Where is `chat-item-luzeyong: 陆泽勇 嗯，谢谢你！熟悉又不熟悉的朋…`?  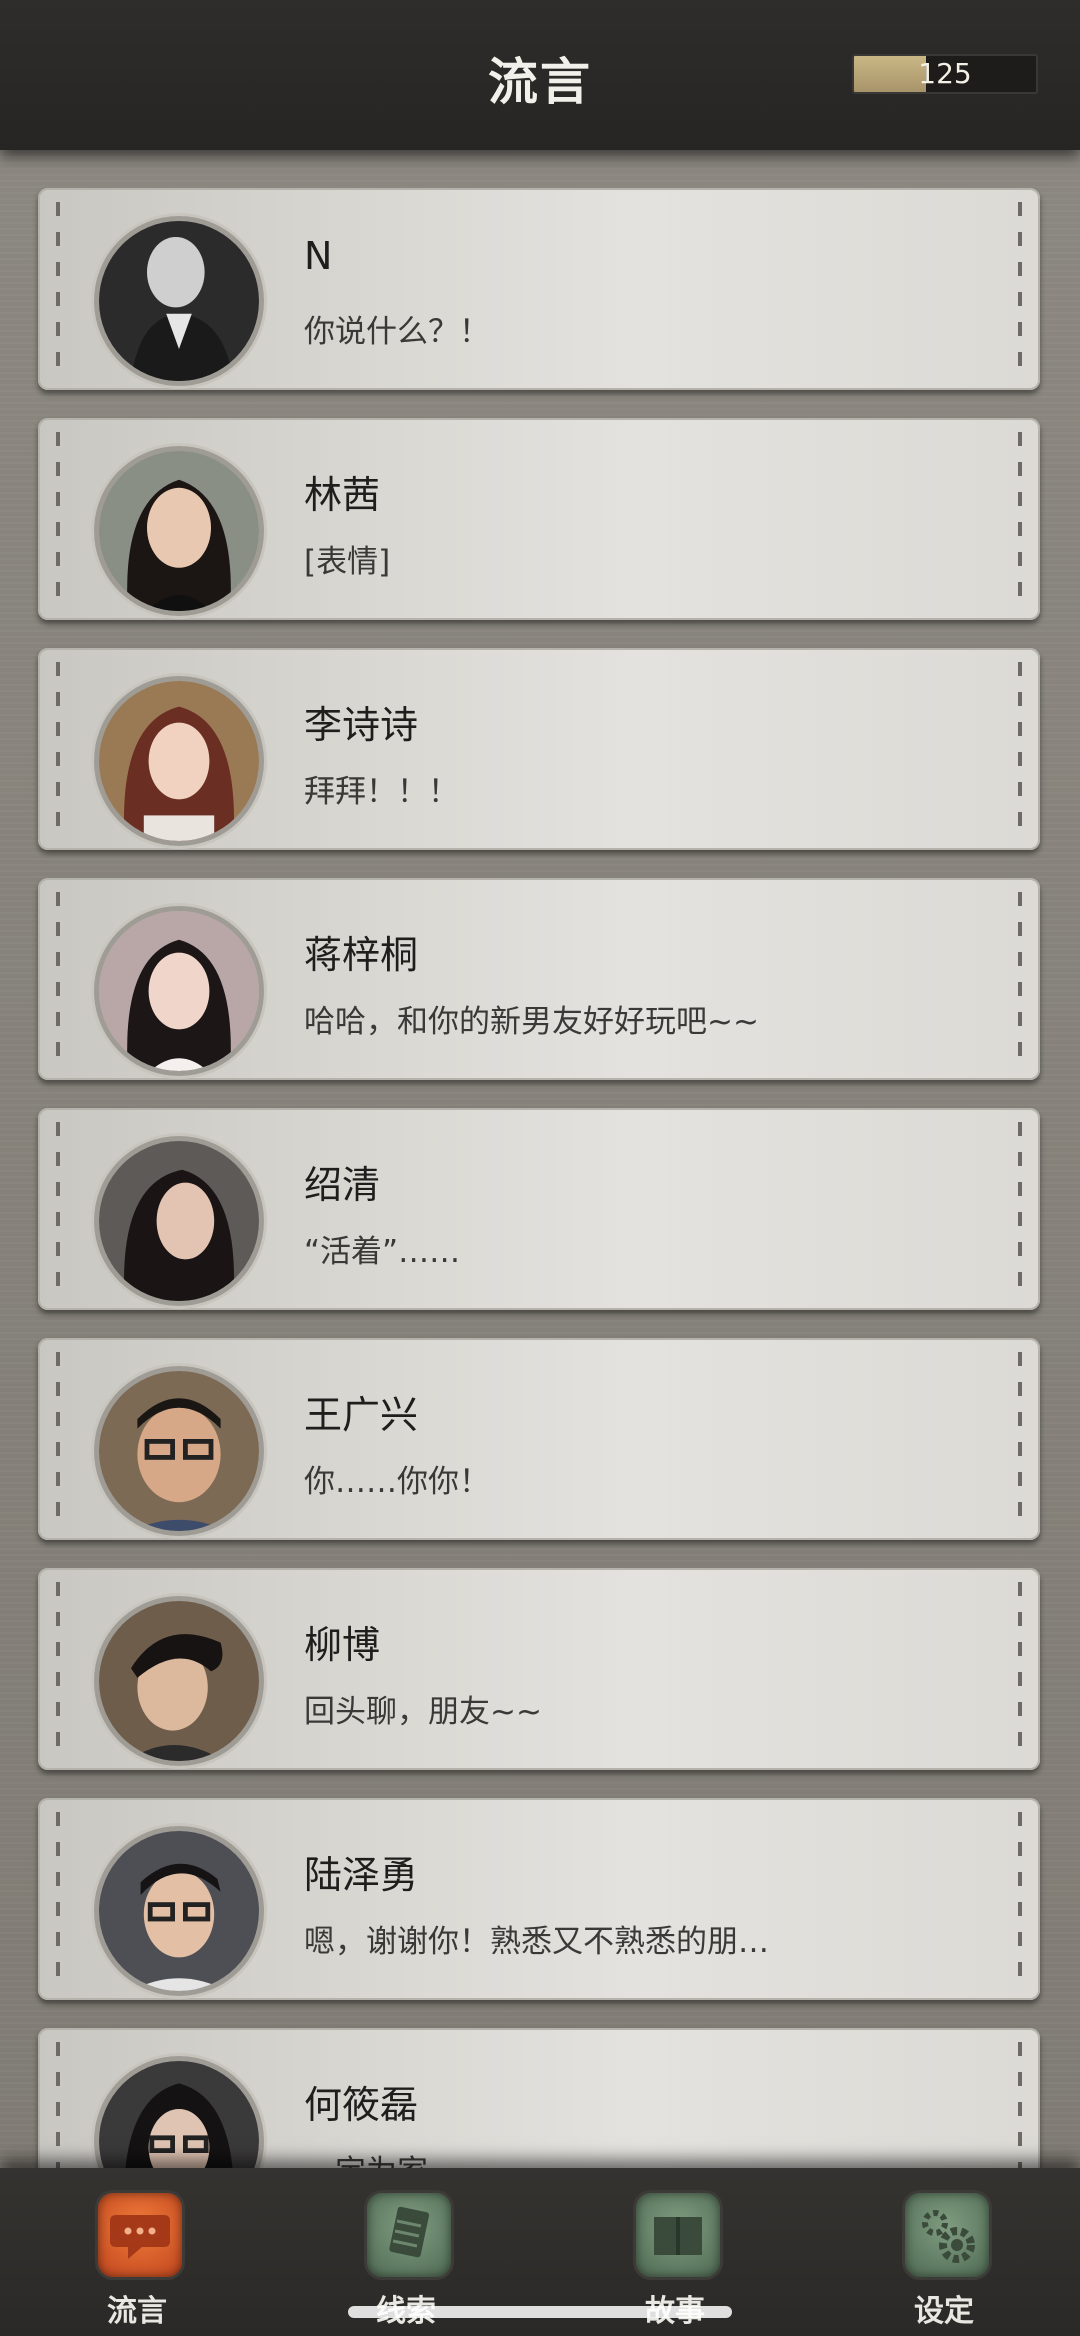
chat-item-luzeyong: 陆泽勇 嗯，谢谢你！熟悉又不熟悉的朋… is located at coordinates (539, 1899).